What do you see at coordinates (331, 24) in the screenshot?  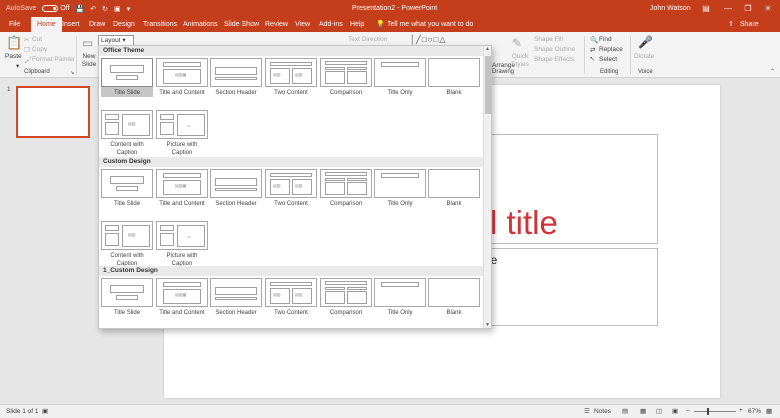 I see `tab-add-ins: Add-ins` at bounding box center [331, 24].